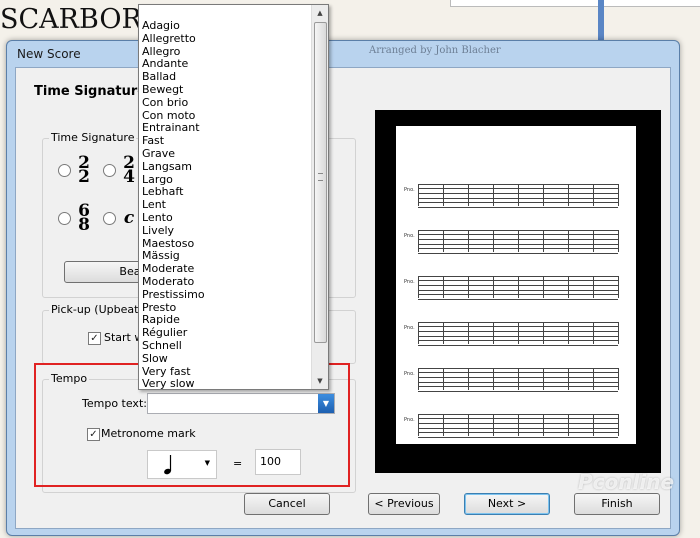  I want to click on tempo-option: Adagio, so click(226, 26).